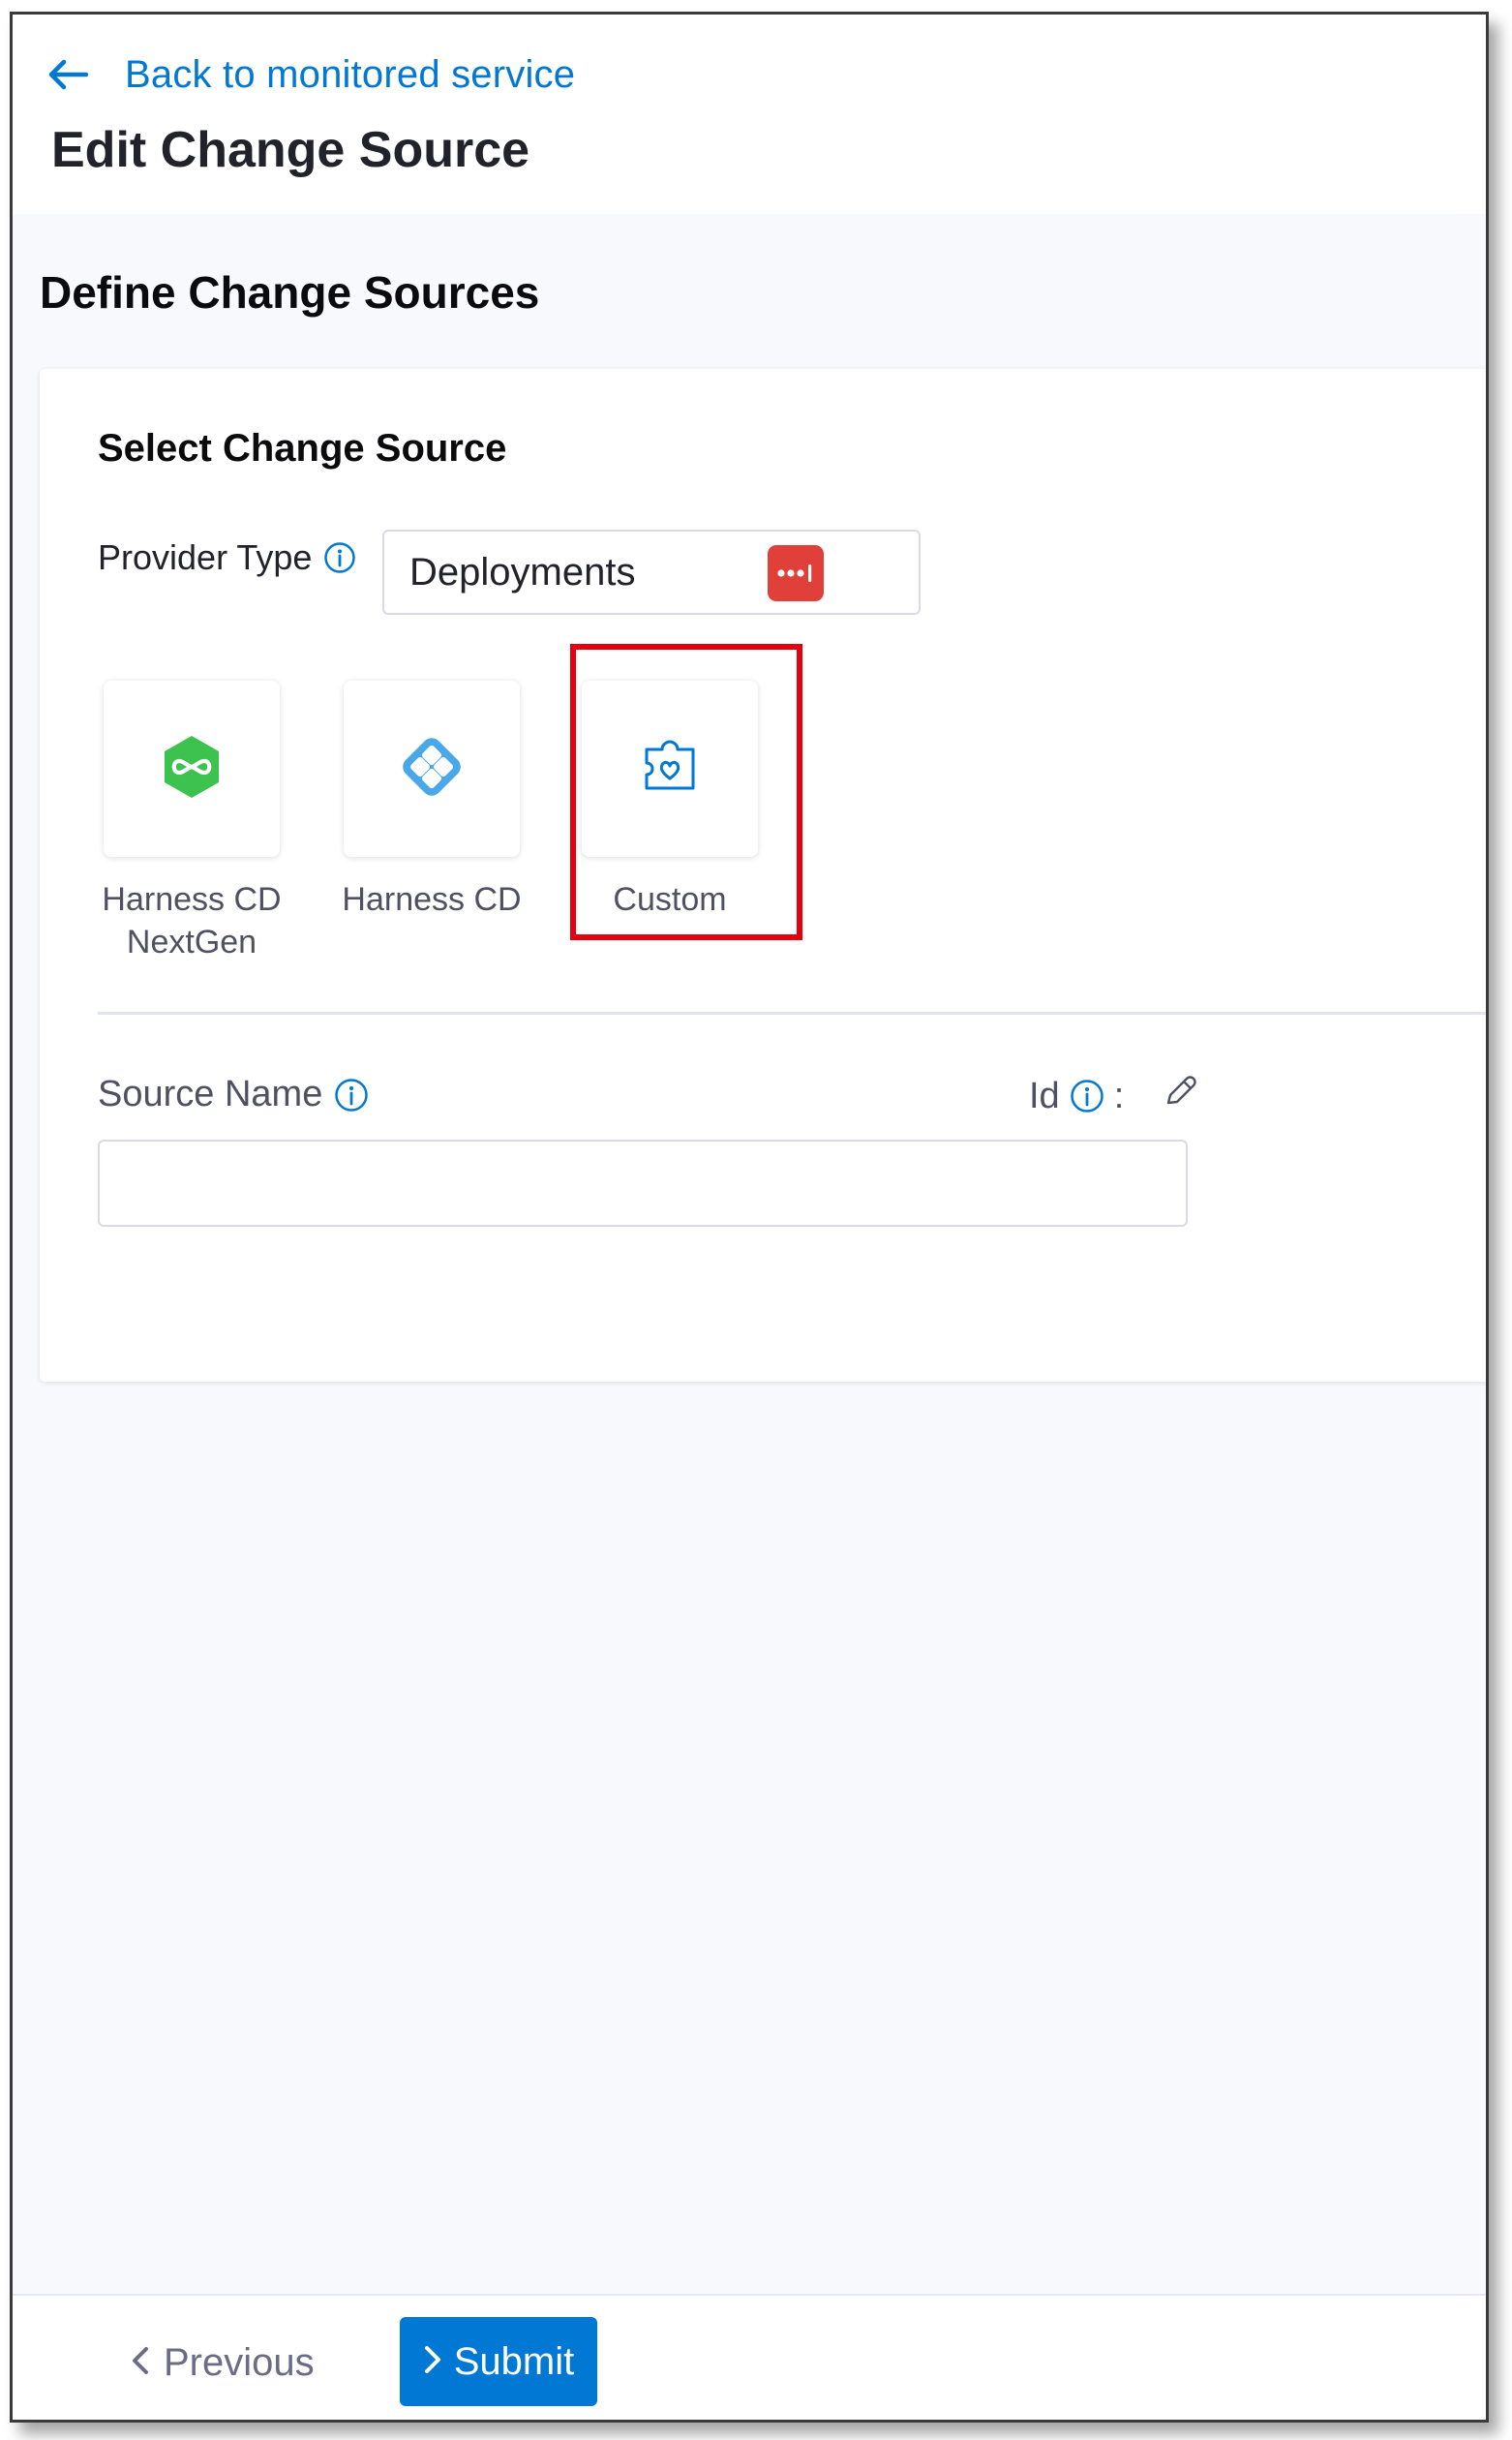 This screenshot has height=2440, width=1512. I want to click on id-label: Id :, so click(1113, 1096).